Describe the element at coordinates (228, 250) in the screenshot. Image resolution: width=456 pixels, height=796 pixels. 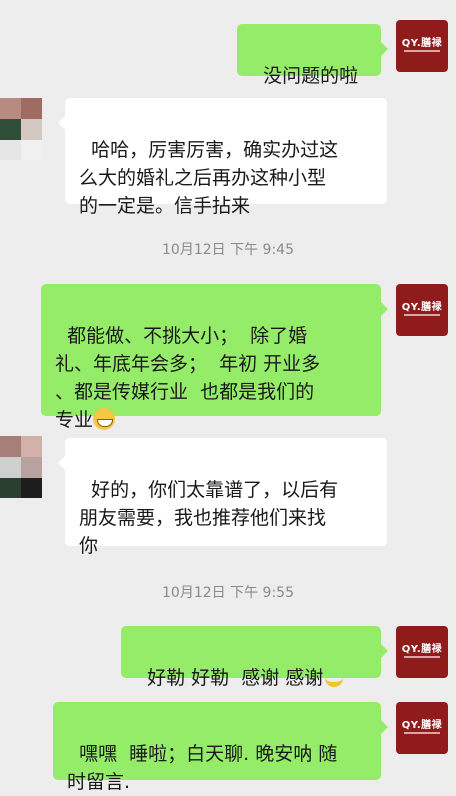
I see `timestamp: 10月12日 下午 9:45` at that location.